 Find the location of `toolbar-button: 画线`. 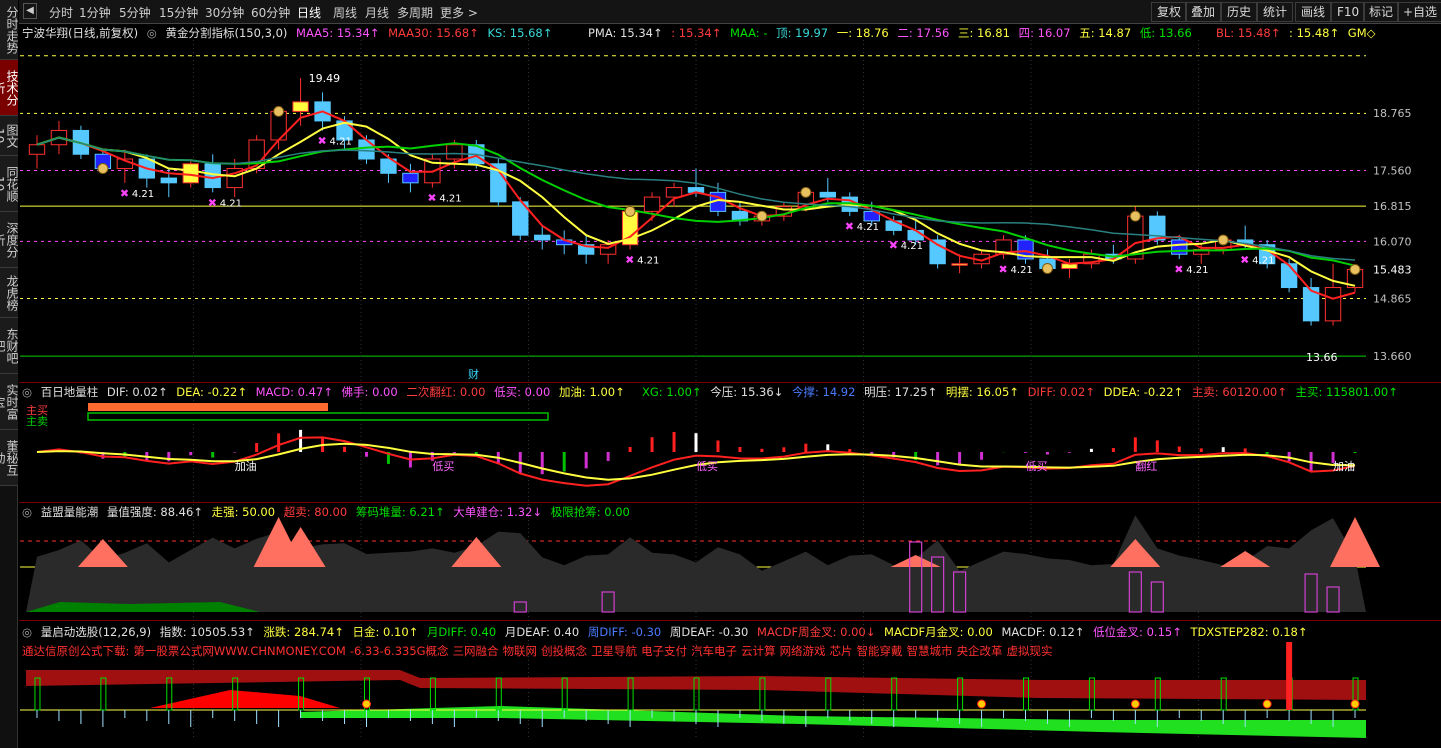

toolbar-button: 画线 is located at coordinates (1313, 12).